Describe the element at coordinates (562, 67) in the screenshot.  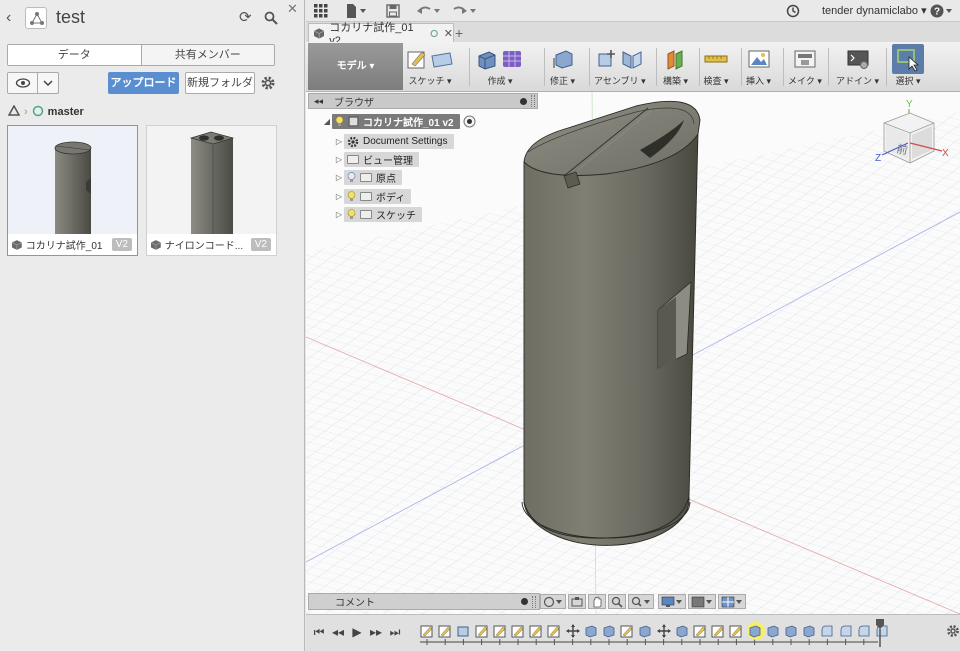
I see `ribbon-group-modify: 修正 ▾` at that location.